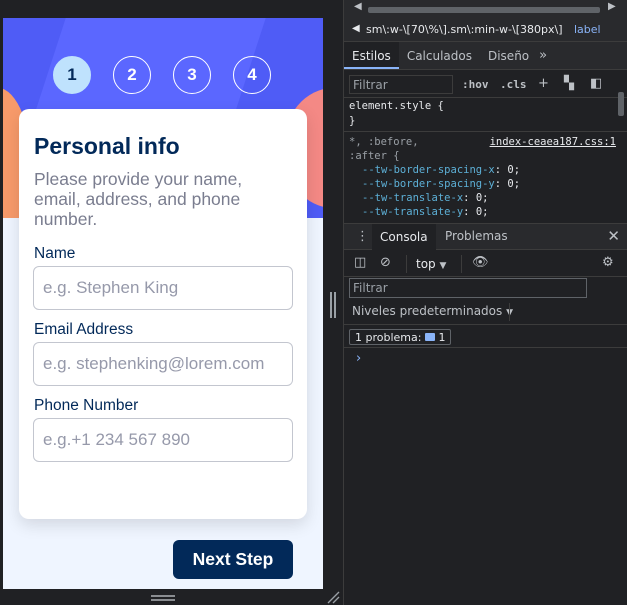  Describe the element at coordinates (542, 55) in the screenshot. I see `more-tabs-icon: »` at that location.